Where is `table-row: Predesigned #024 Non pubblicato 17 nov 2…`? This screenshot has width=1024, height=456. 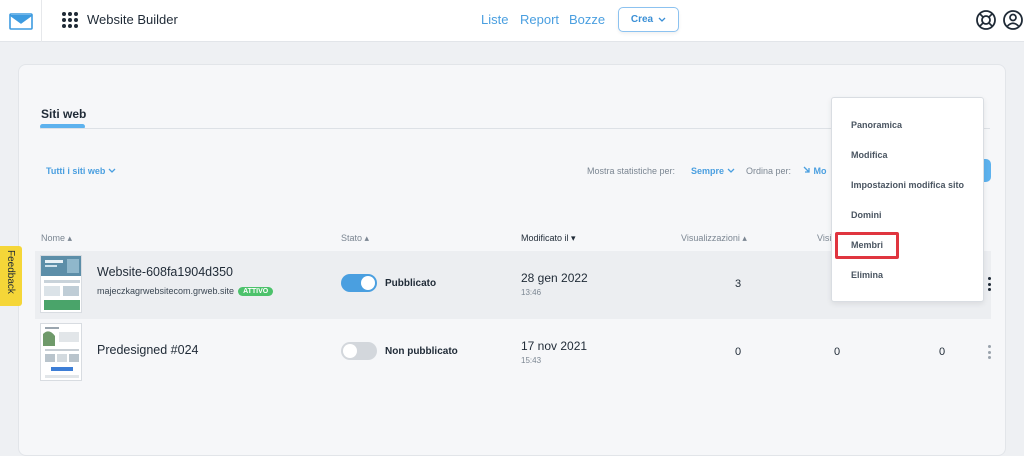
table-row: Predesigned #024 Non pubblicato 17 nov 2… is located at coordinates (513, 353).